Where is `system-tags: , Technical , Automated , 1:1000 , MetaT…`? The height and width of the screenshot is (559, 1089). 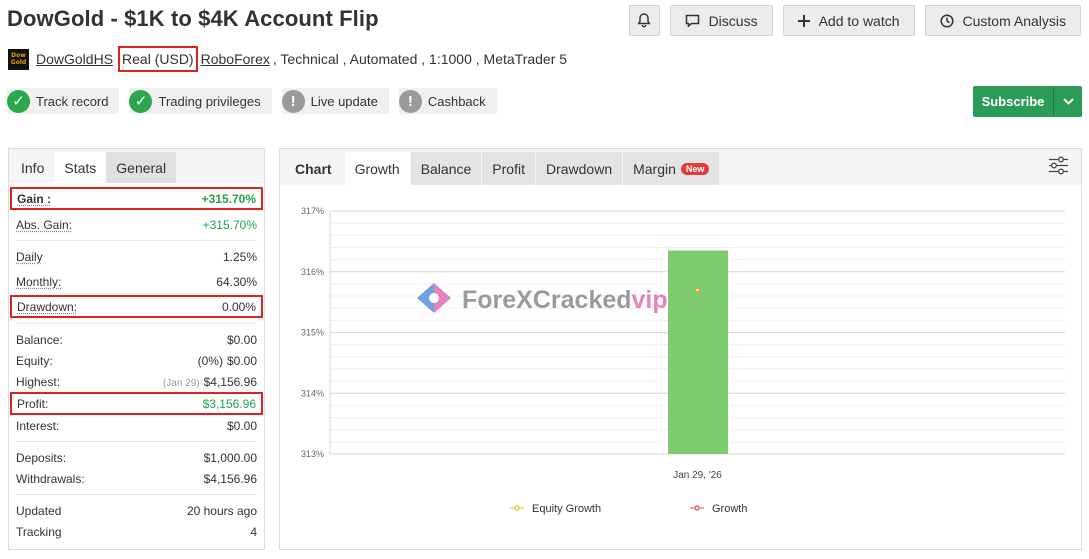
system-tags: , Technical , Automated , 1:1000 , MetaT… is located at coordinates (420, 59).